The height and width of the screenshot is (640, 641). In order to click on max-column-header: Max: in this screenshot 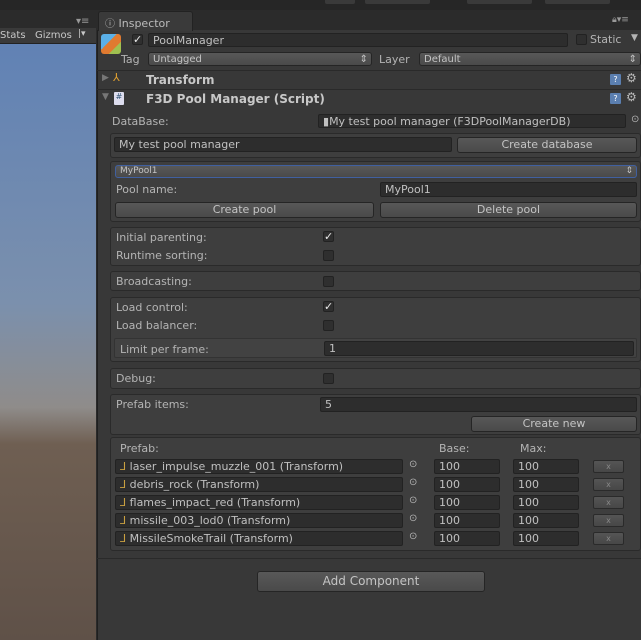, I will do `click(533, 448)`.